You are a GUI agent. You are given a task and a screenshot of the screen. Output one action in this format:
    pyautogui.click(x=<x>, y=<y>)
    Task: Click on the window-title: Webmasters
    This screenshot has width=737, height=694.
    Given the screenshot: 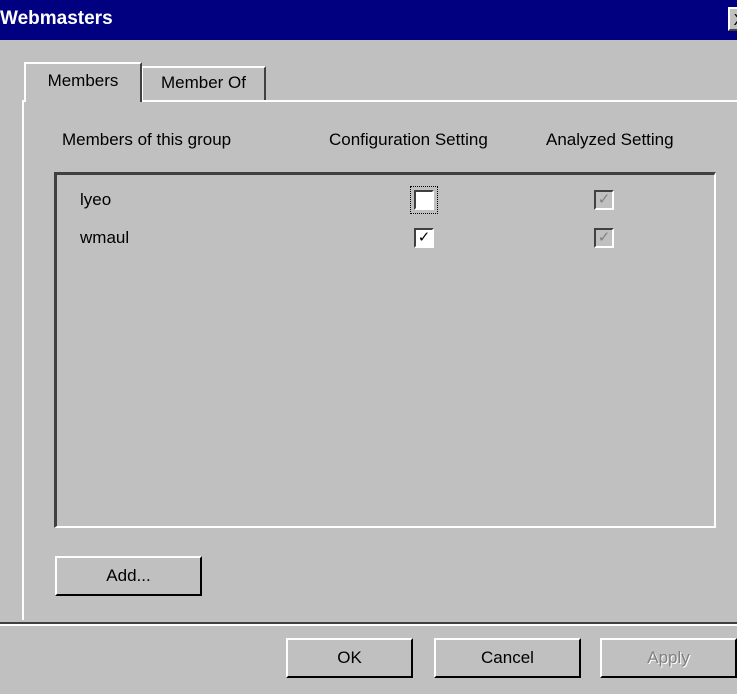 What is the action you would take?
    pyautogui.click(x=56, y=18)
    